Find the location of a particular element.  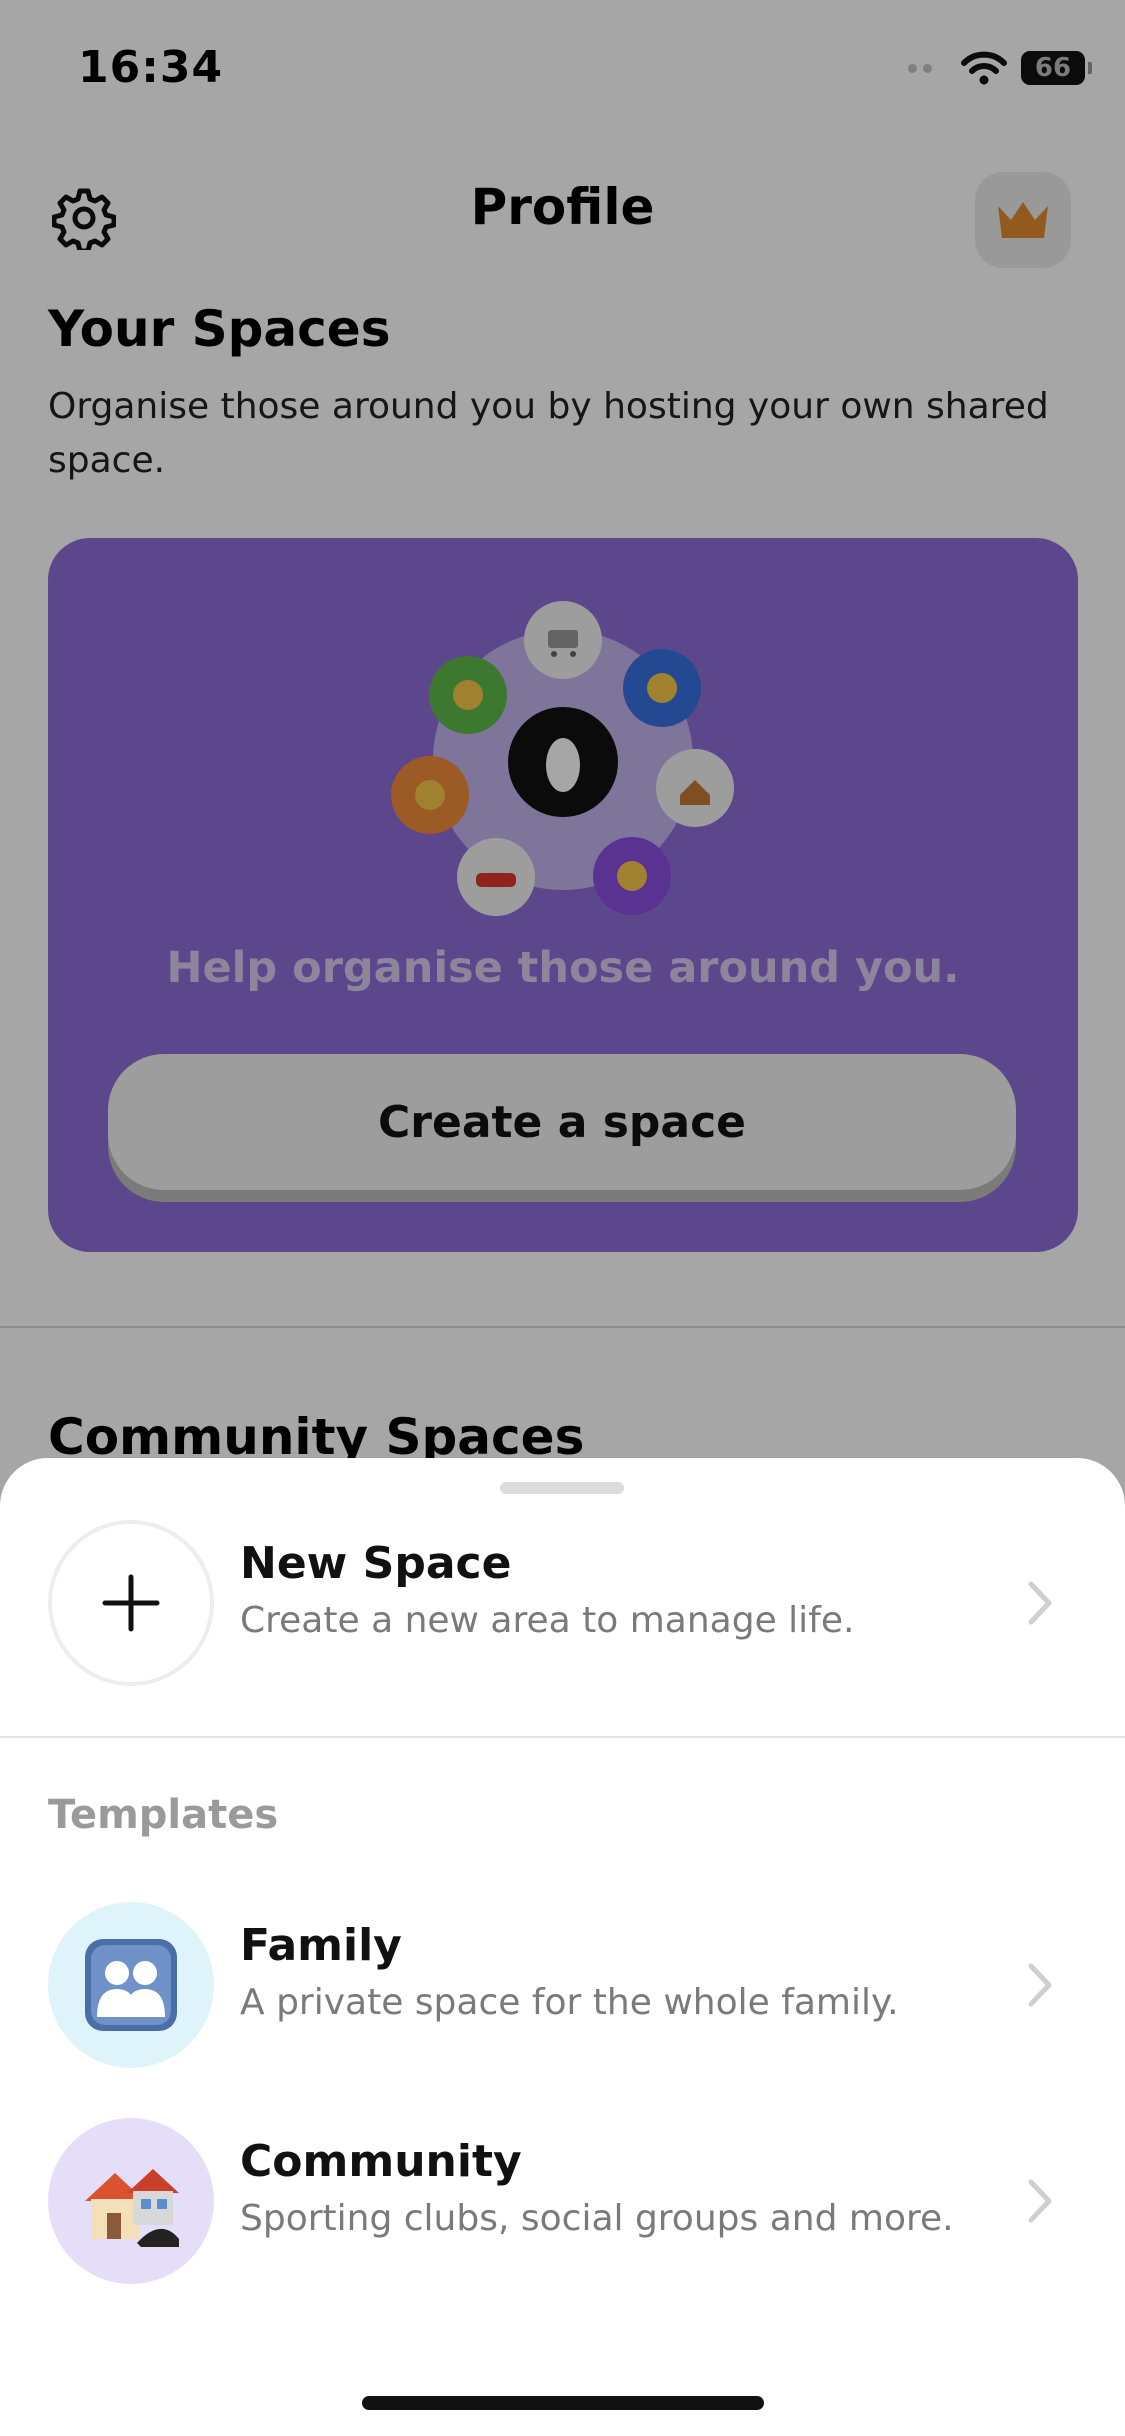

new-space-icon-circle is located at coordinates (131, 1603).